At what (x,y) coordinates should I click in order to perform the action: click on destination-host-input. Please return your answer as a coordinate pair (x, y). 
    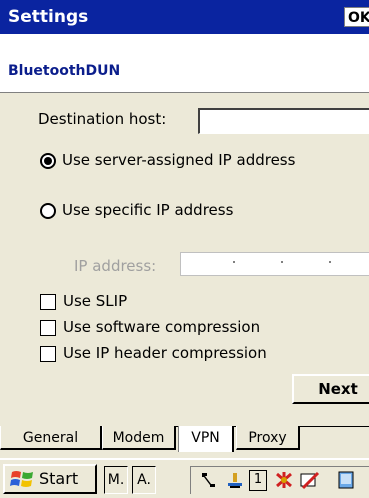
    Looking at the image, I should click on (283, 121).